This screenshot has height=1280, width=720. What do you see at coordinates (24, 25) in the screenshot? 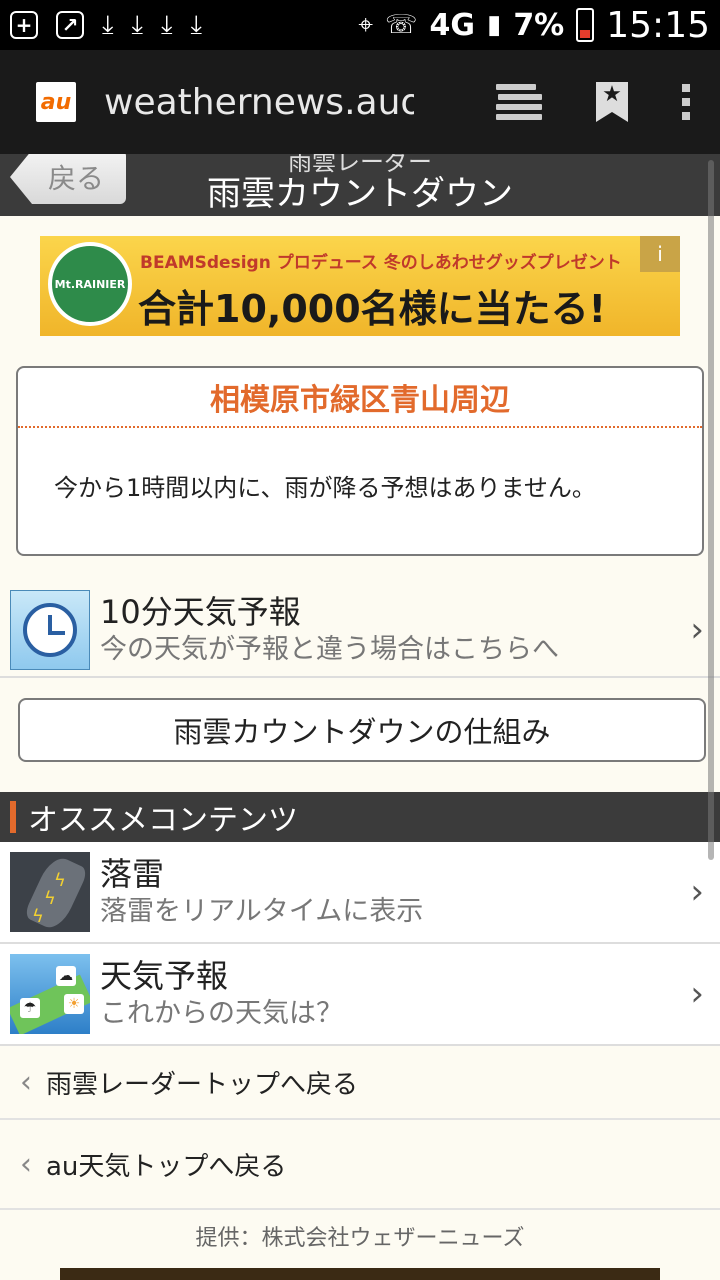
I see `add-notification-icon: +` at bounding box center [24, 25].